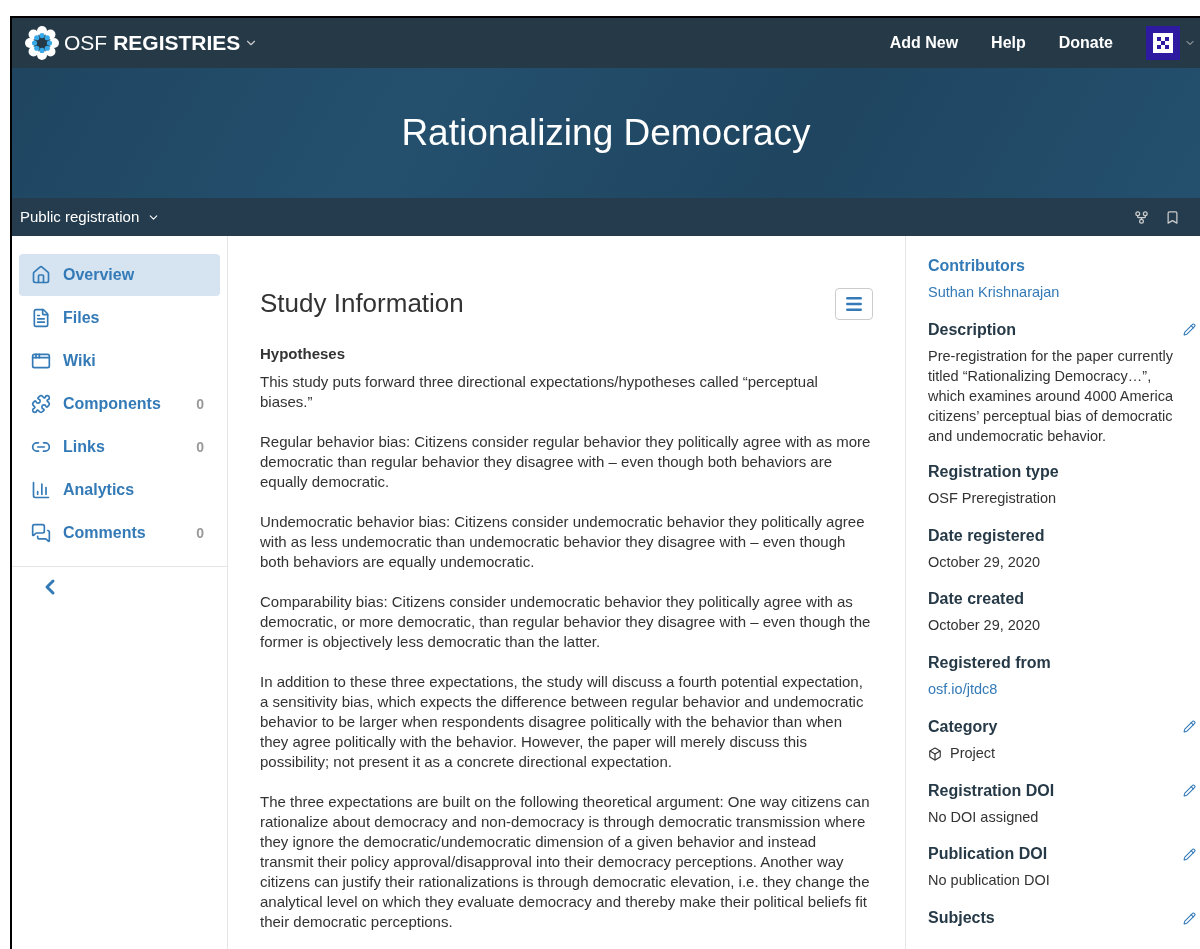 The height and width of the screenshot is (949, 1200). I want to click on answer-paragraph: Regular behavior bias: Citizens consider regular behavior they politically agree with as more democratic than regular behavior they disagree with – even though both behaviors are equally democratic., so click(566, 461).